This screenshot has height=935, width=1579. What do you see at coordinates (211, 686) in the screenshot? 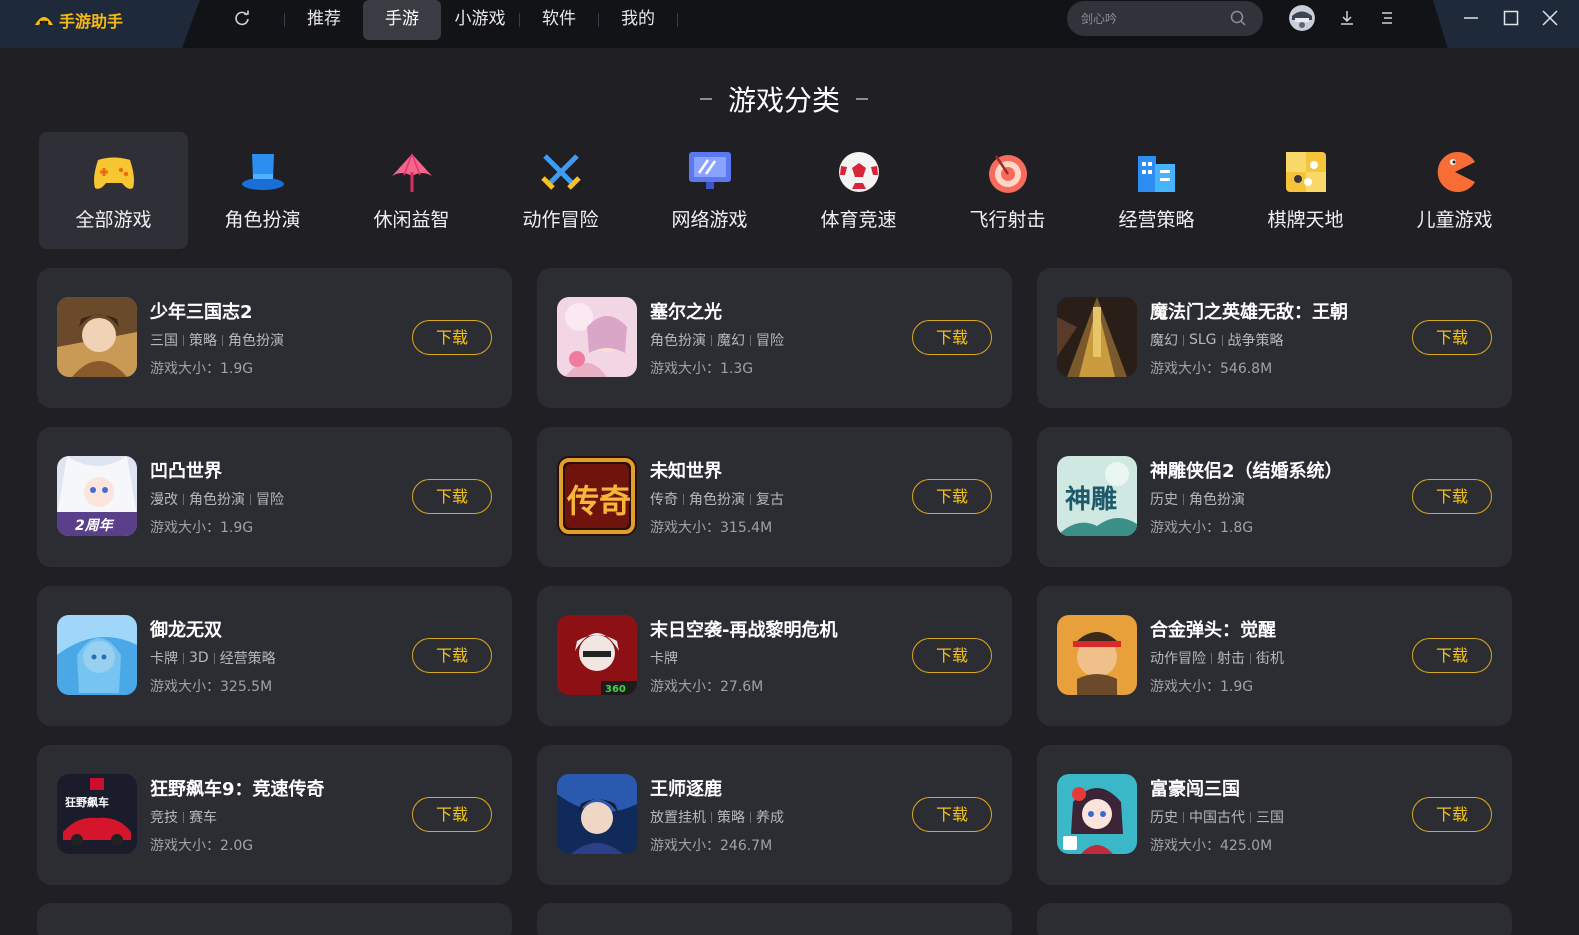
I see `game-size: 游戏大小：325.5M` at bounding box center [211, 686].